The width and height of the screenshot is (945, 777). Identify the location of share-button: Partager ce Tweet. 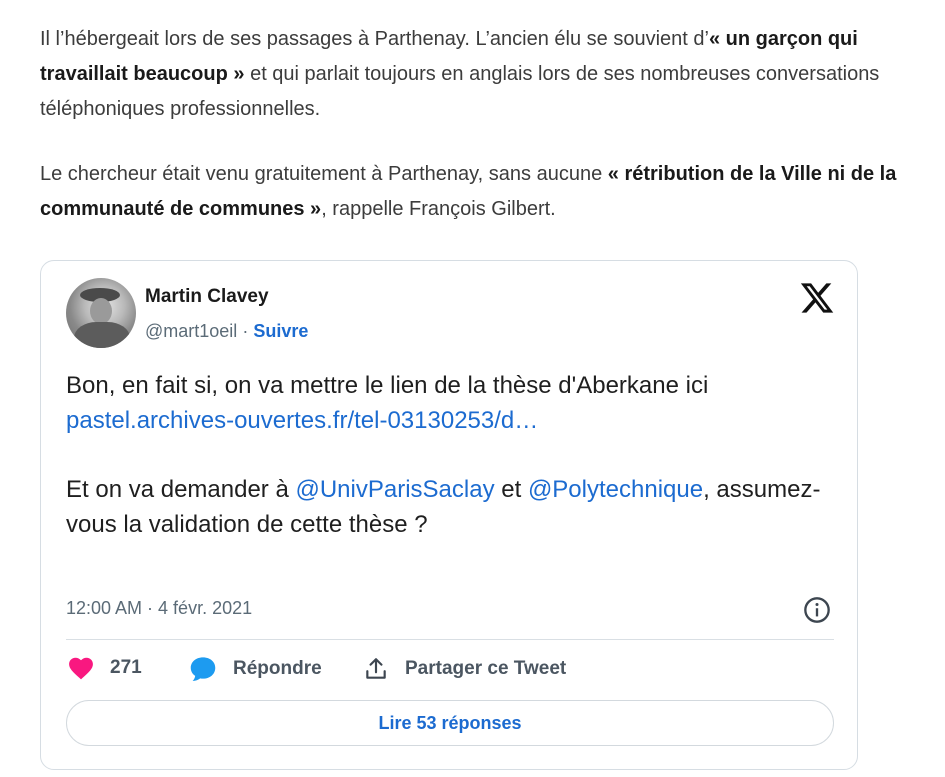
(464, 669).